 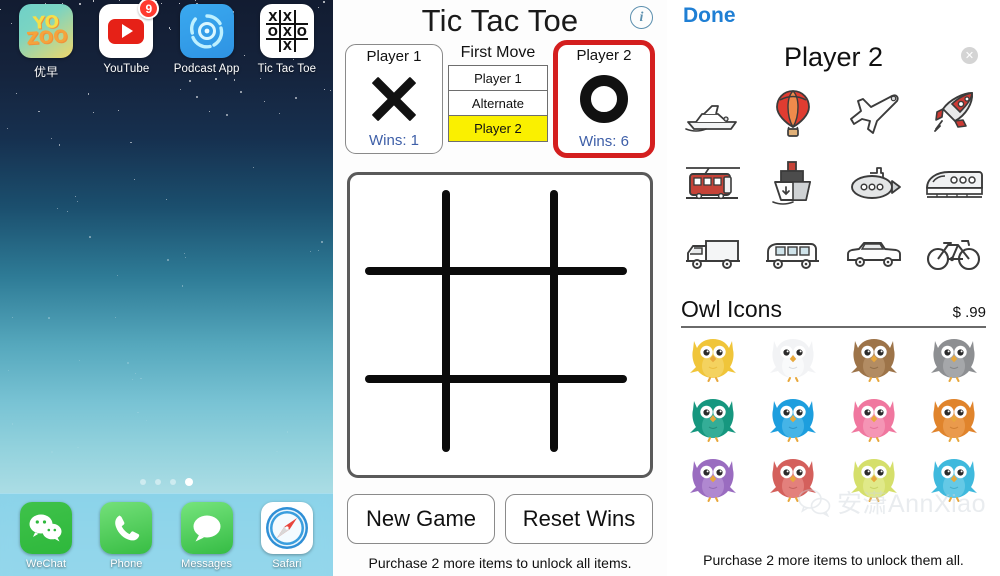 I want to click on yozoo-icon: YO ZOO, so click(x=46, y=31).